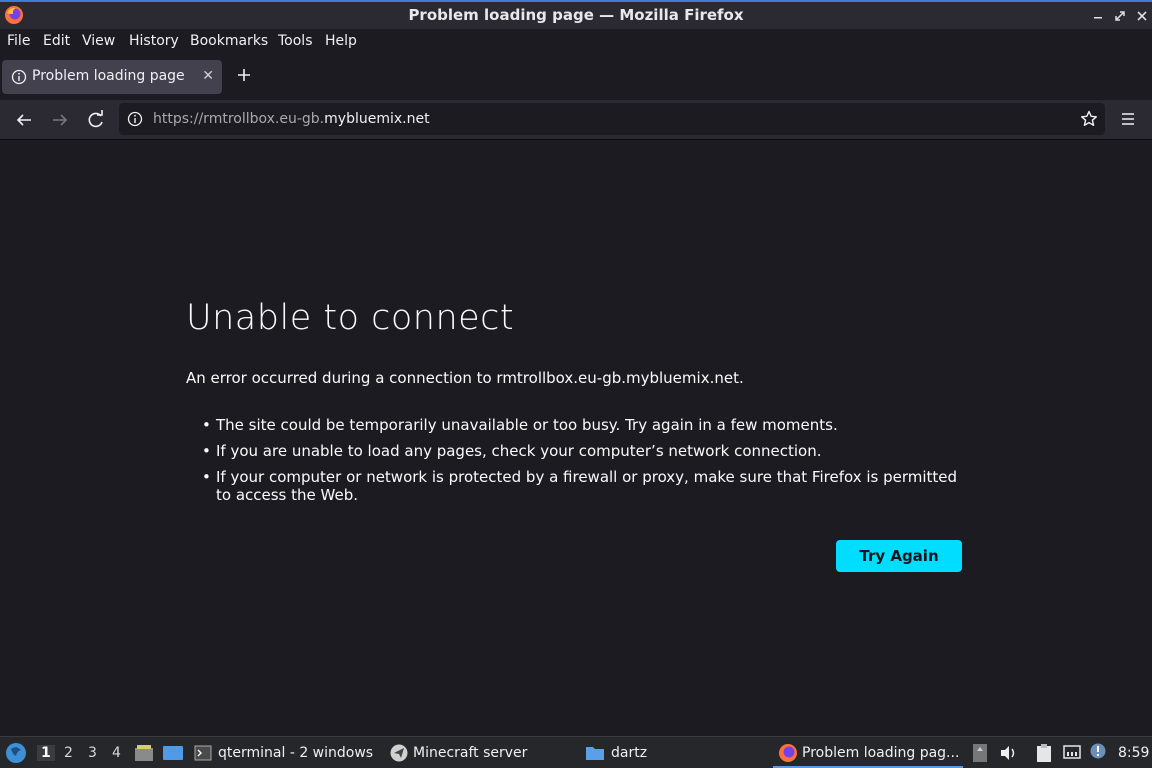 The height and width of the screenshot is (768, 1152). I want to click on app-menu-icon, so click(1128, 119).